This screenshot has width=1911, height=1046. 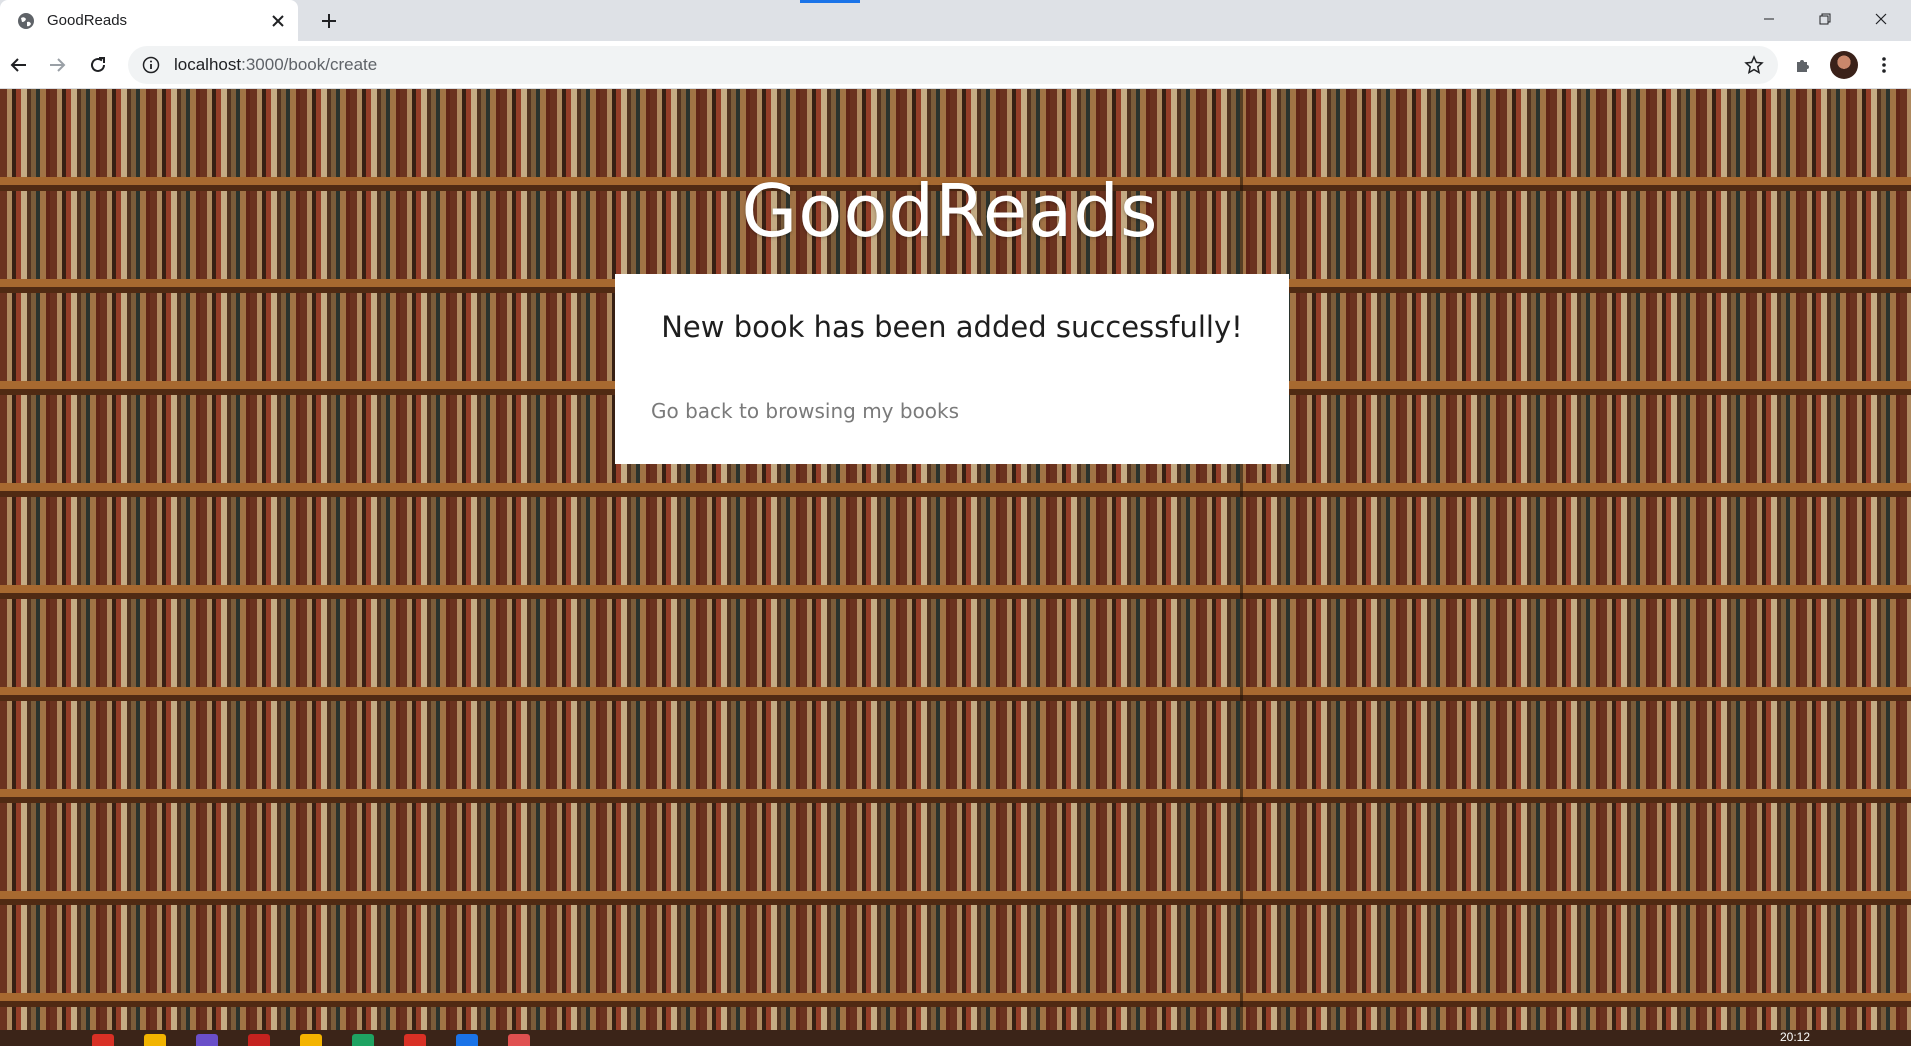 I want to click on taskbar-clock: 20:12, so click(x=1795, y=1037).